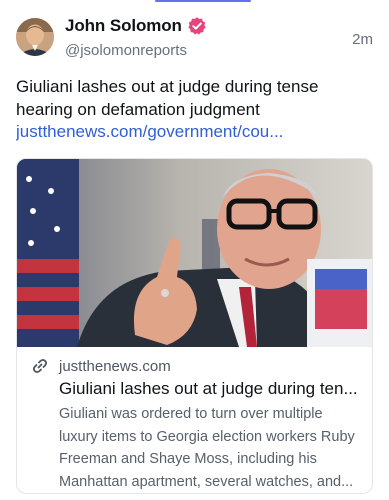  Describe the element at coordinates (194, 366) in the screenshot. I see `card-domain-row: justthenews.com` at that location.